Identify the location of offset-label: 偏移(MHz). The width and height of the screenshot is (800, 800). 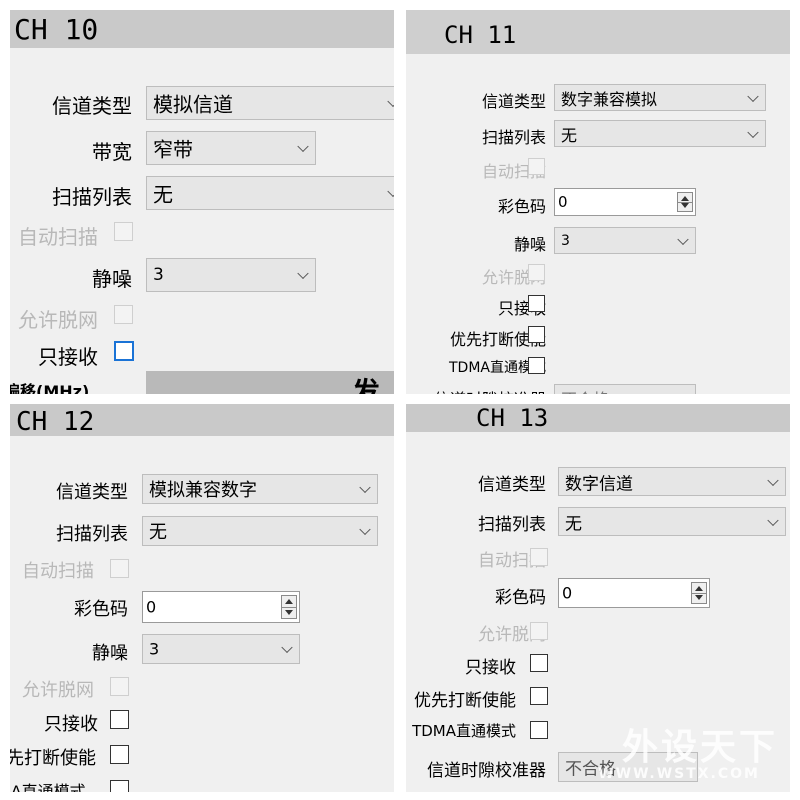
(50, 388).